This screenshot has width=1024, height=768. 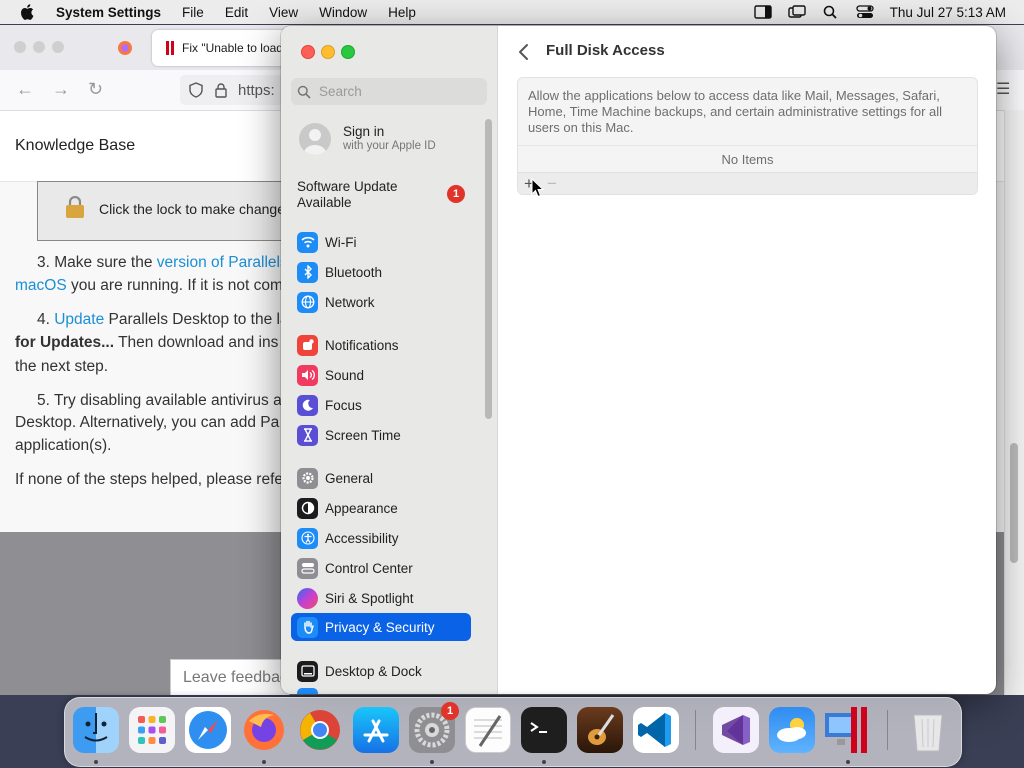 I want to click on sidebar-item-siri-spotlight: Siri & Spotlight, so click(x=381, y=598).